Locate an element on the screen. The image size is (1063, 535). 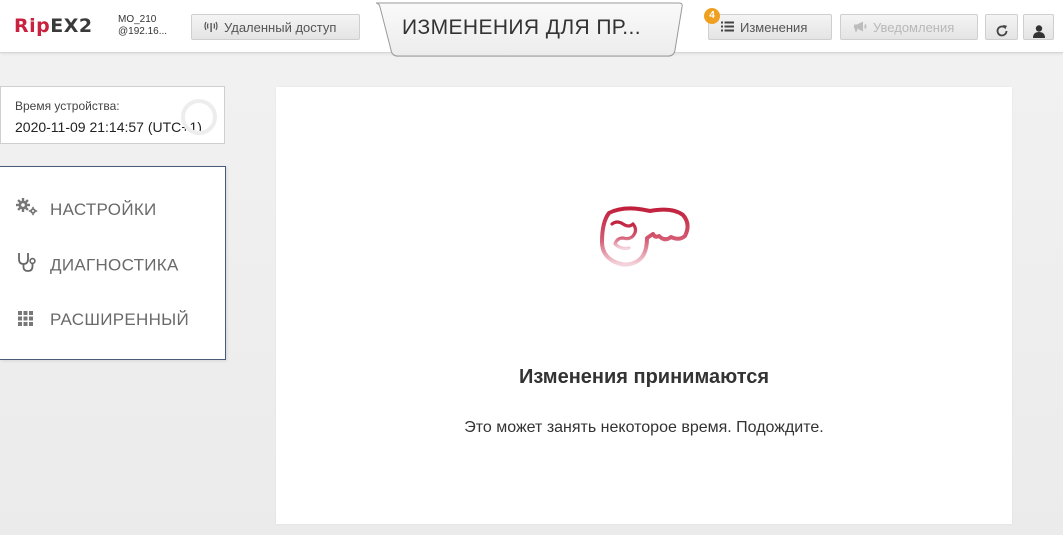
menu-item-advanced: РАСШИРЕННЫЙ is located at coordinates (116, 320).